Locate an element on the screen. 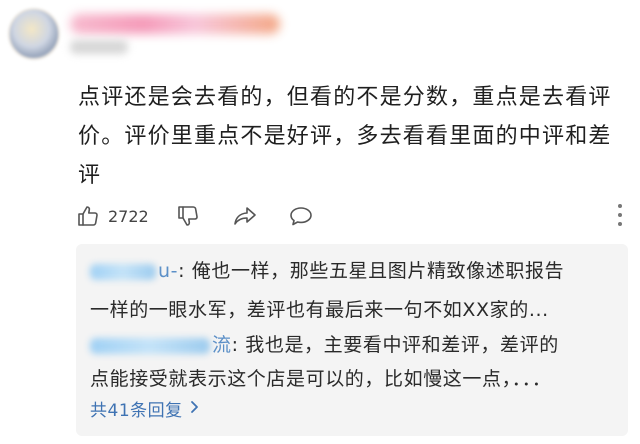 The width and height of the screenshot is (640, 444). speech-bubble-icon is located at coordinates (301, 216).